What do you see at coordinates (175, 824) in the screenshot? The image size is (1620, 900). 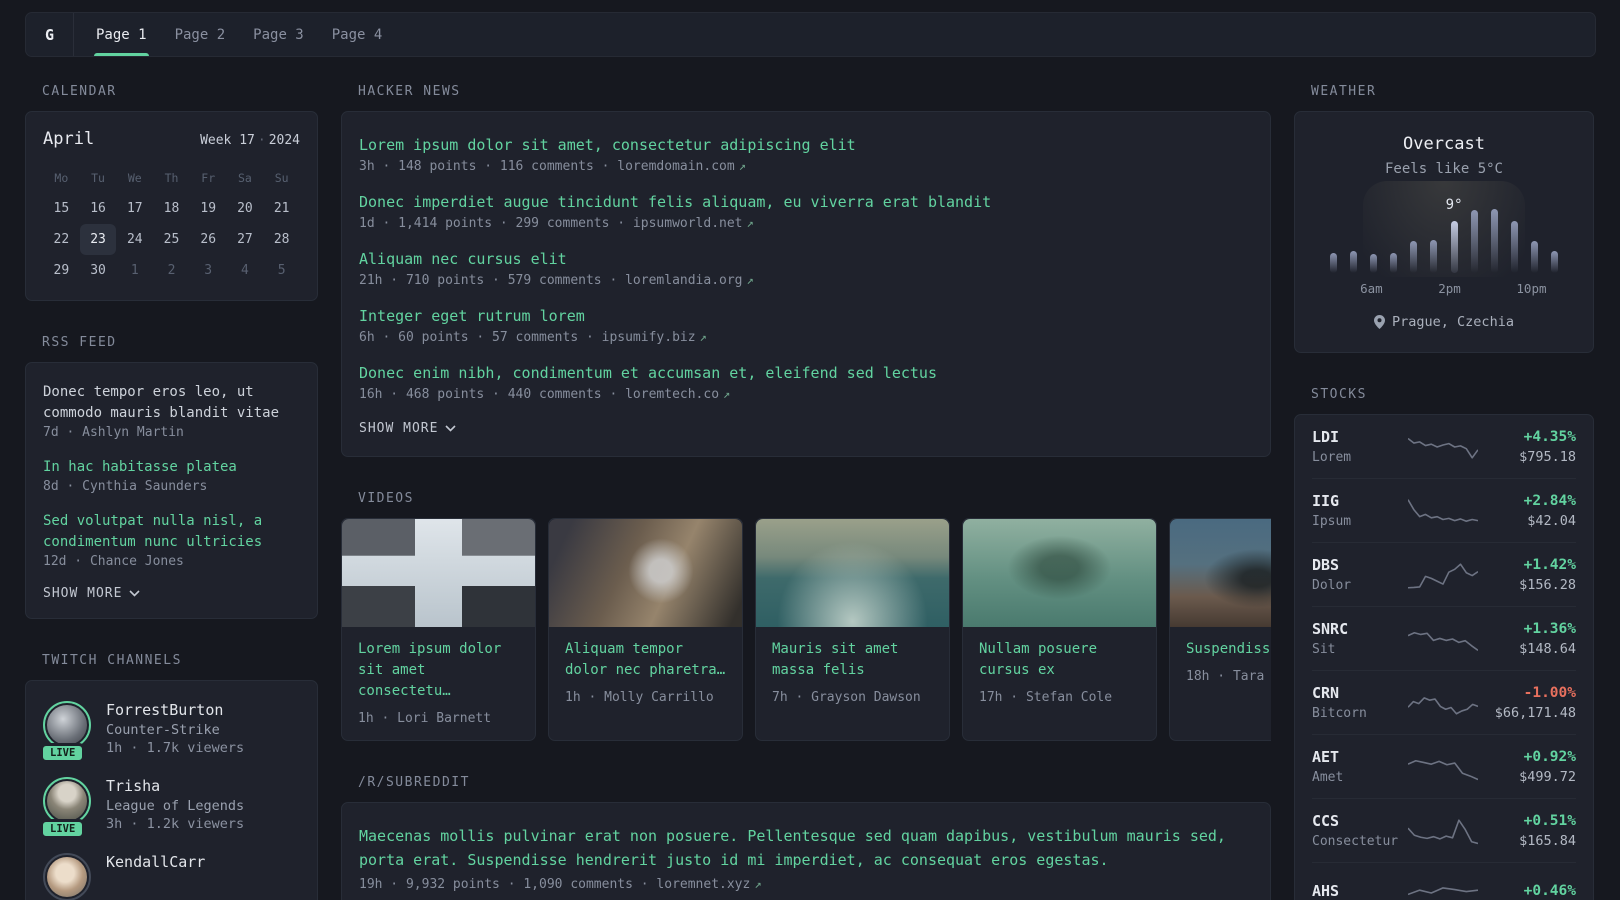 I see `twitch-channel-meta: 3h · 1.2k viewers` at bounding box center [175, 824].